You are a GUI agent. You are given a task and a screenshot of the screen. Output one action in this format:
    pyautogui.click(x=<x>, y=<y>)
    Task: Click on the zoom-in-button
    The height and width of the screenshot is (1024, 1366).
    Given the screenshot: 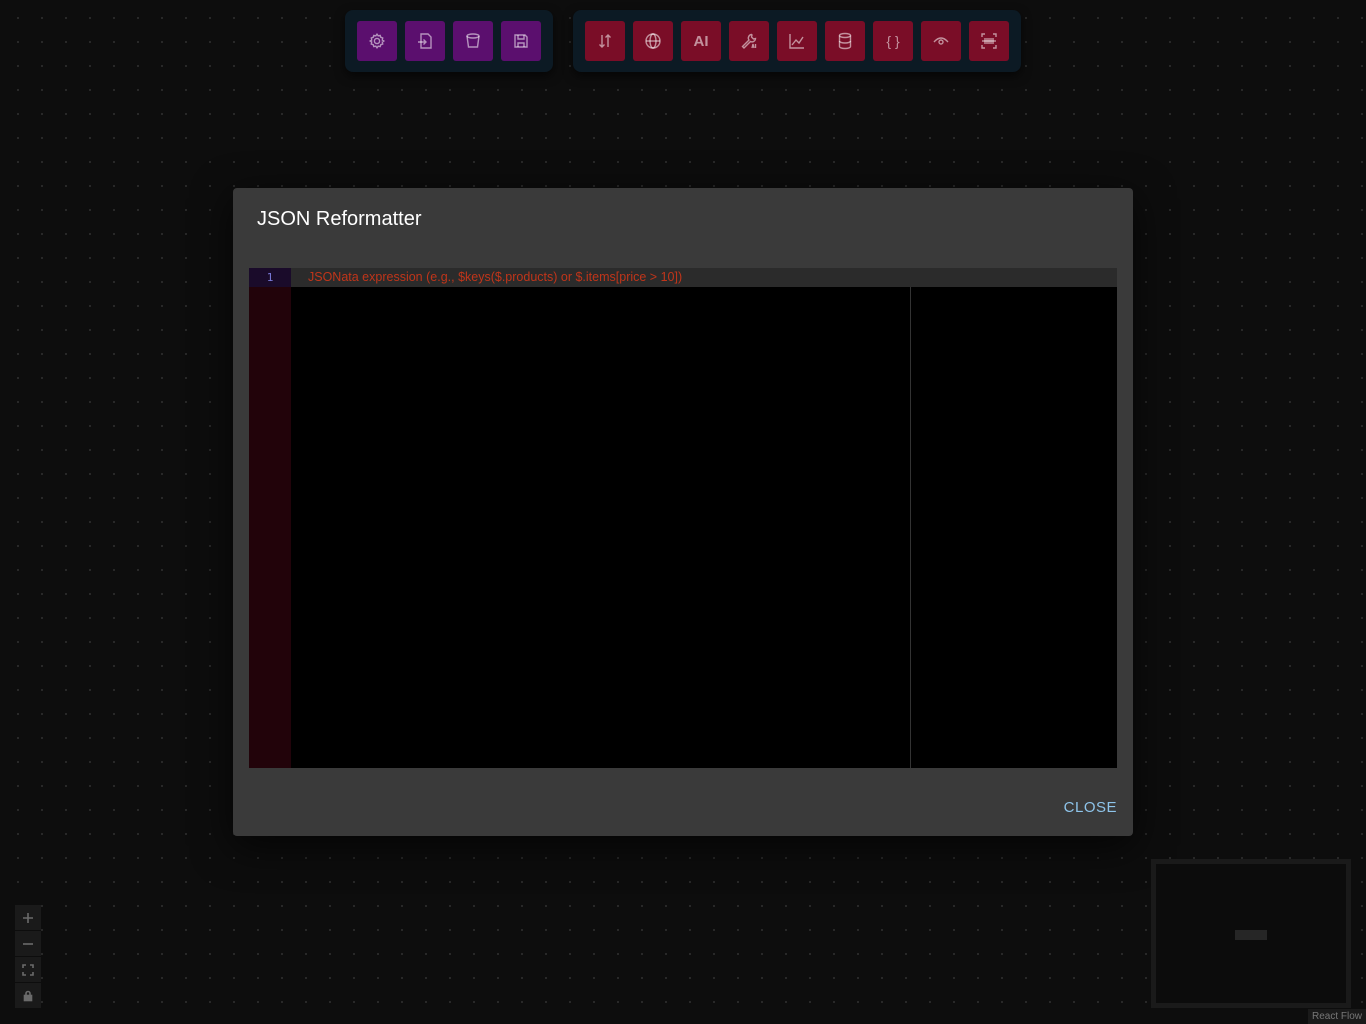 What is the action you would take?
    pyautogui.click(x=28, y=918)
    